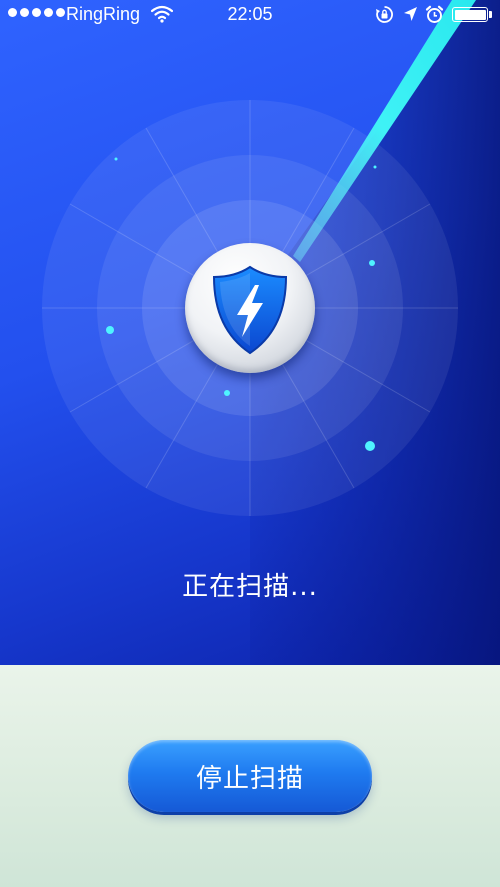 The height and width of the screenshot is (887, 500). I want to click on battery-tip, so click(490, 14).